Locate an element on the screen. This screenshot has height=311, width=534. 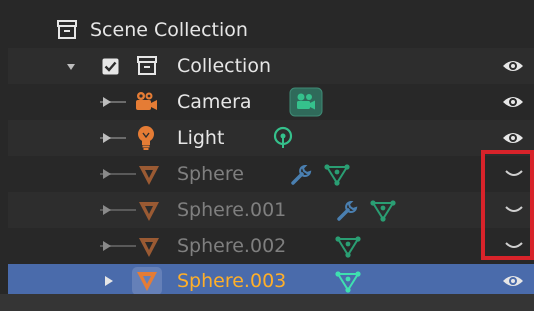
outliner-row-label: Sphere.002 is located at coordinates (232, 246).